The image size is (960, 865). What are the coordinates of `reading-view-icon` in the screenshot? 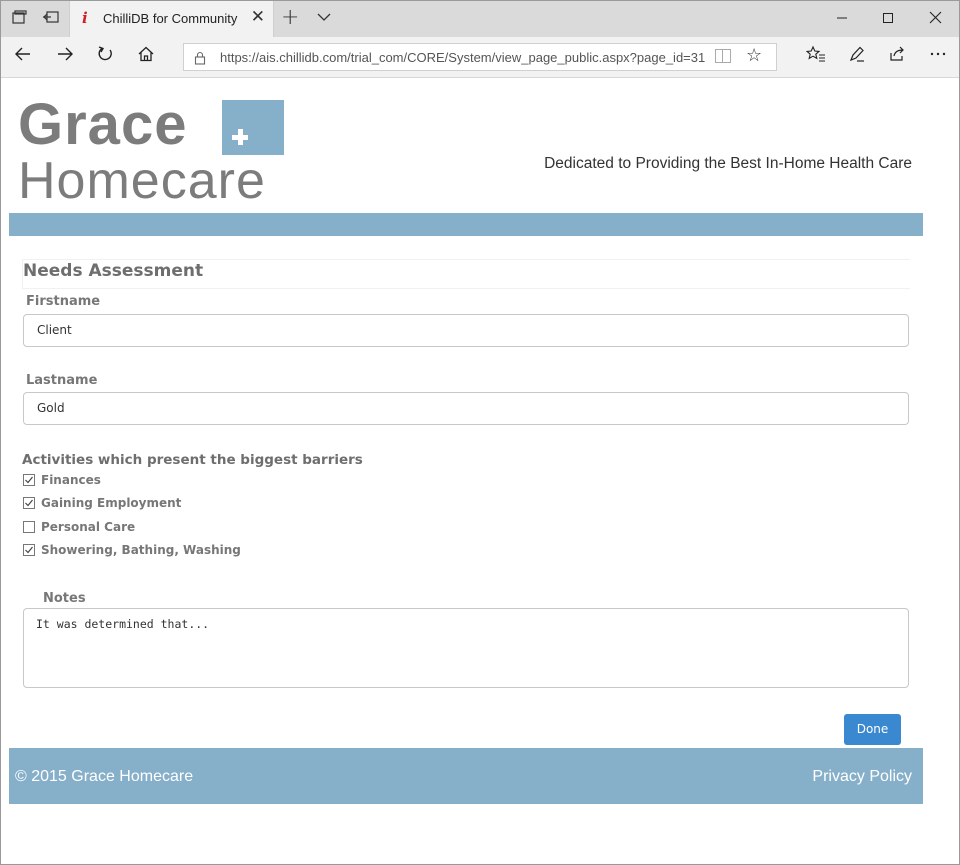 It's located at (723, 56).